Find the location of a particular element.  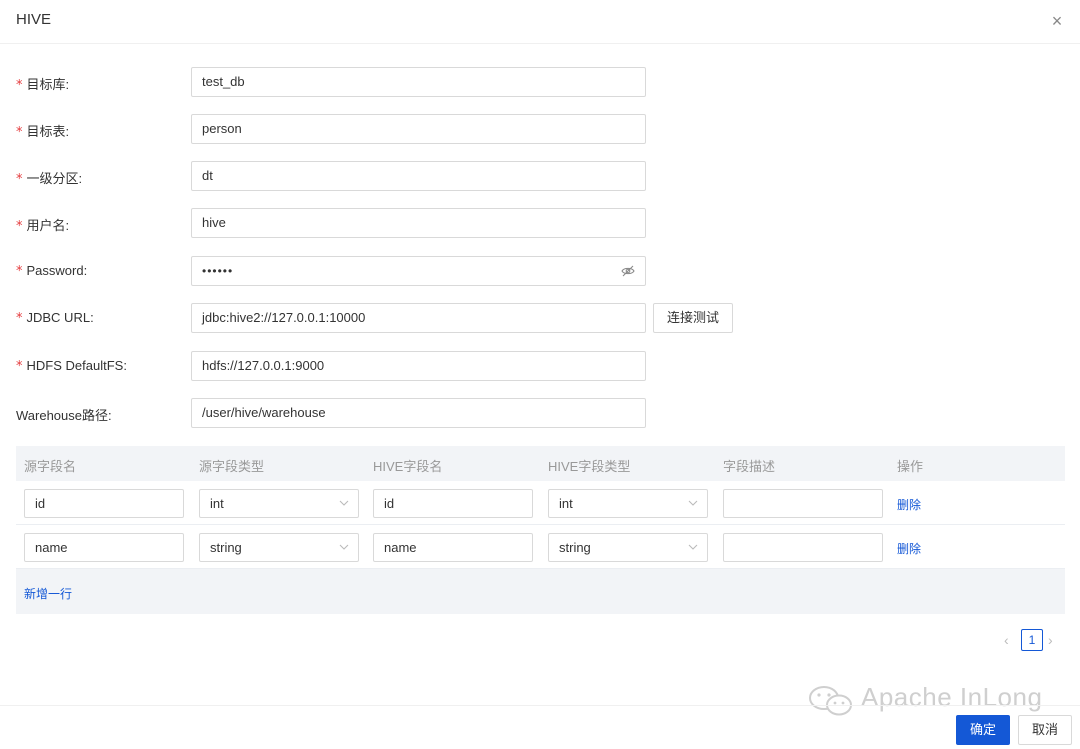

cancel-button: 取消 is located at coordinates (1045, 730).